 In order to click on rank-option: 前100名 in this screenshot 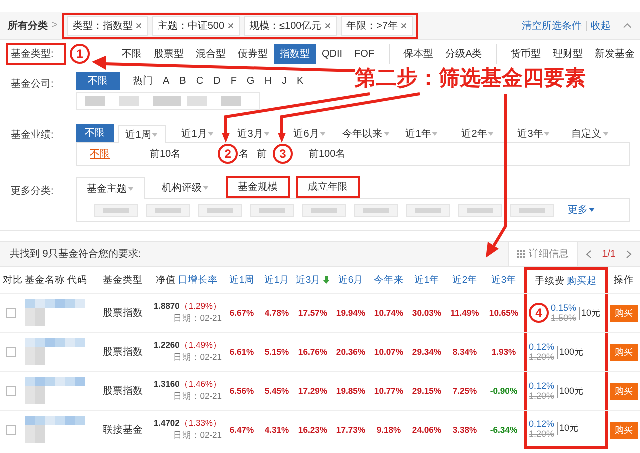, I will do `click(327, 154)`.